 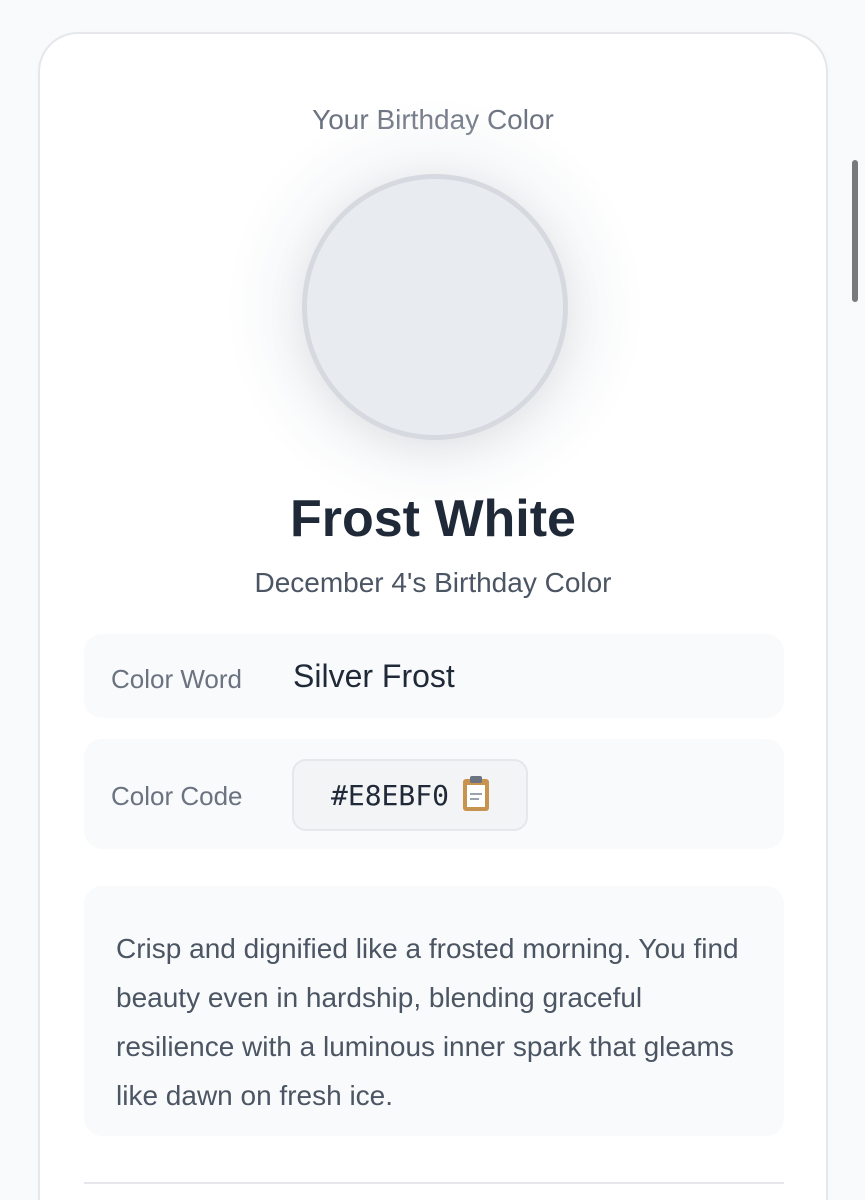 What do you see at coordinates (435, 307) in the screenshot?
I see `color-swatch` at bounding box center [435, 307].